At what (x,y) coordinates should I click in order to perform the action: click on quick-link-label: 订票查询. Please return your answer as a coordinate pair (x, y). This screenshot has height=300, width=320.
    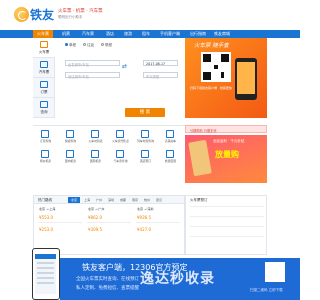
    Looking at the image, I should click on (45, 141).